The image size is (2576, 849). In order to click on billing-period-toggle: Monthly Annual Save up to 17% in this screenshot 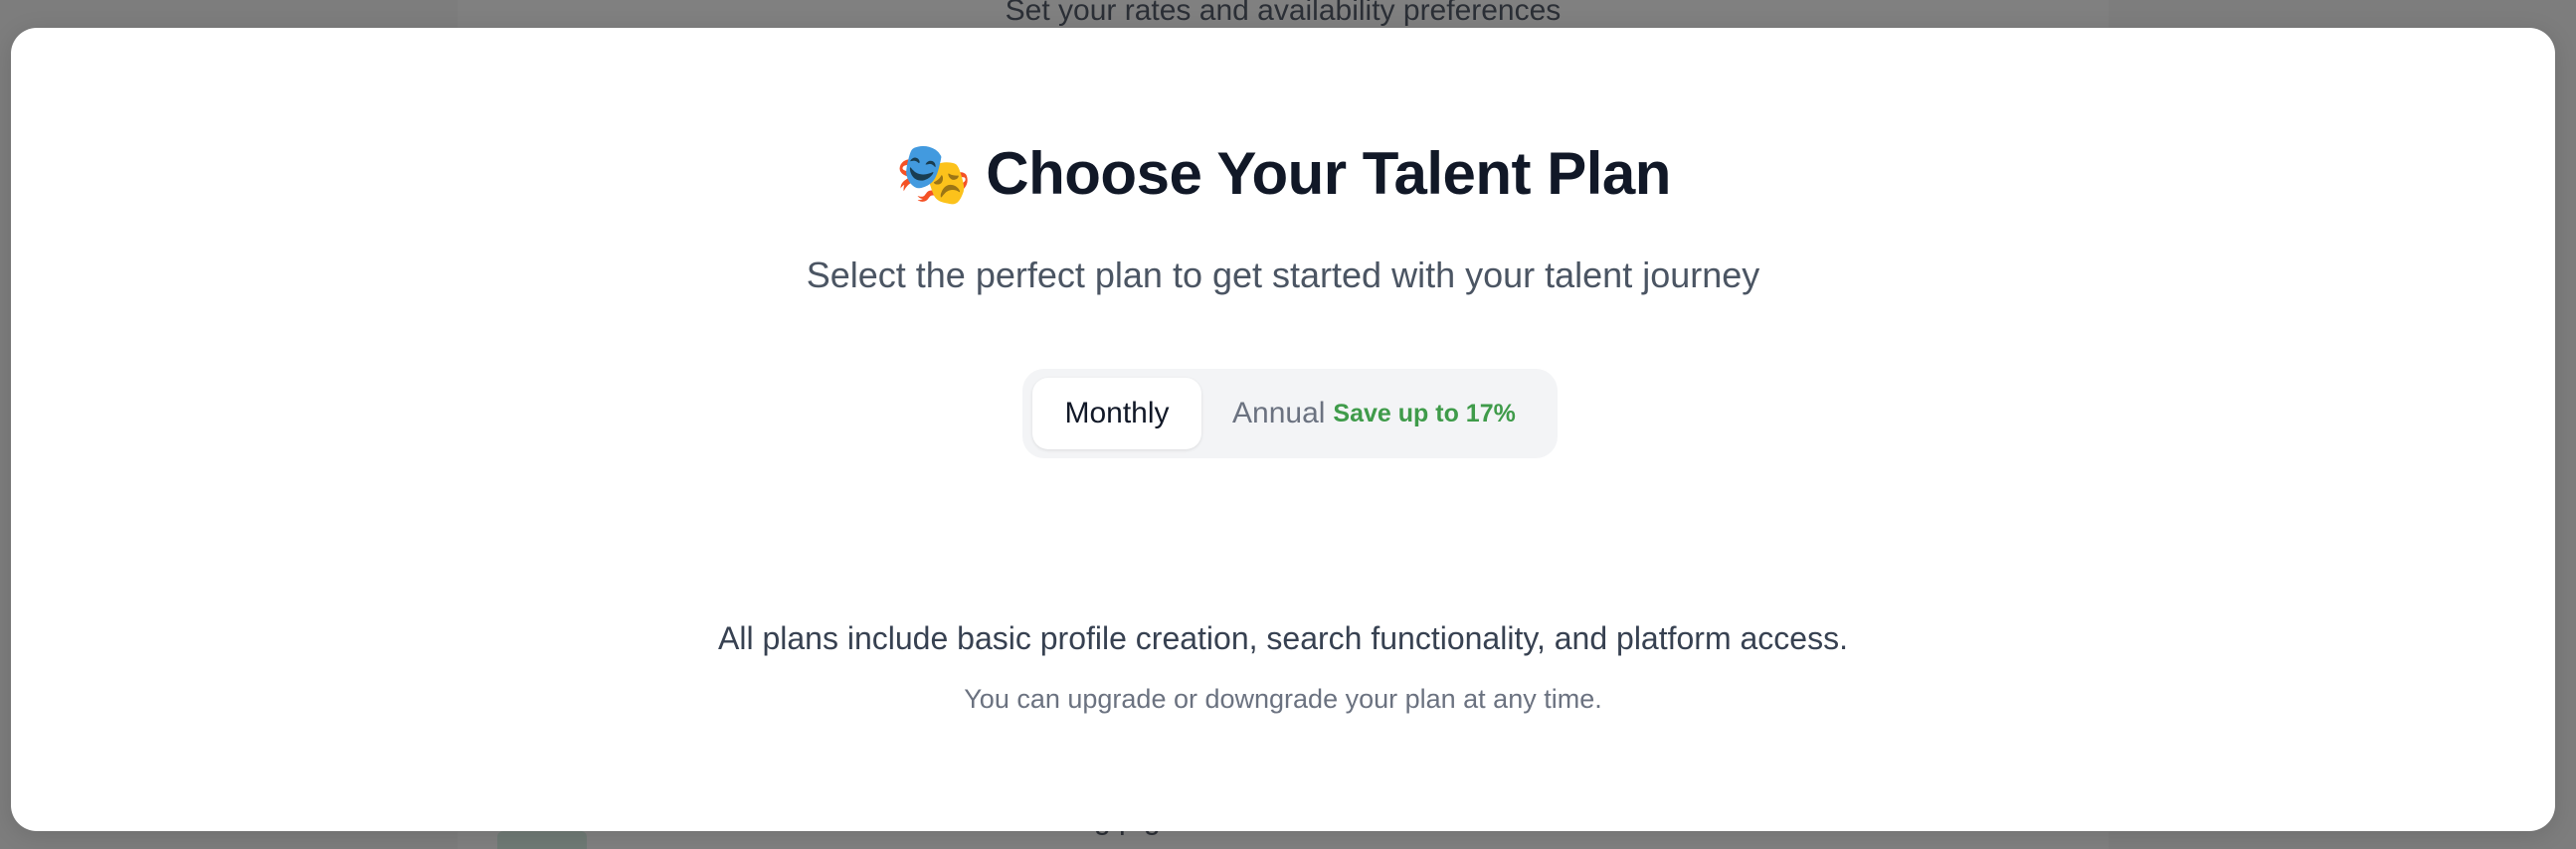, I will do `click(1290, 413)`.